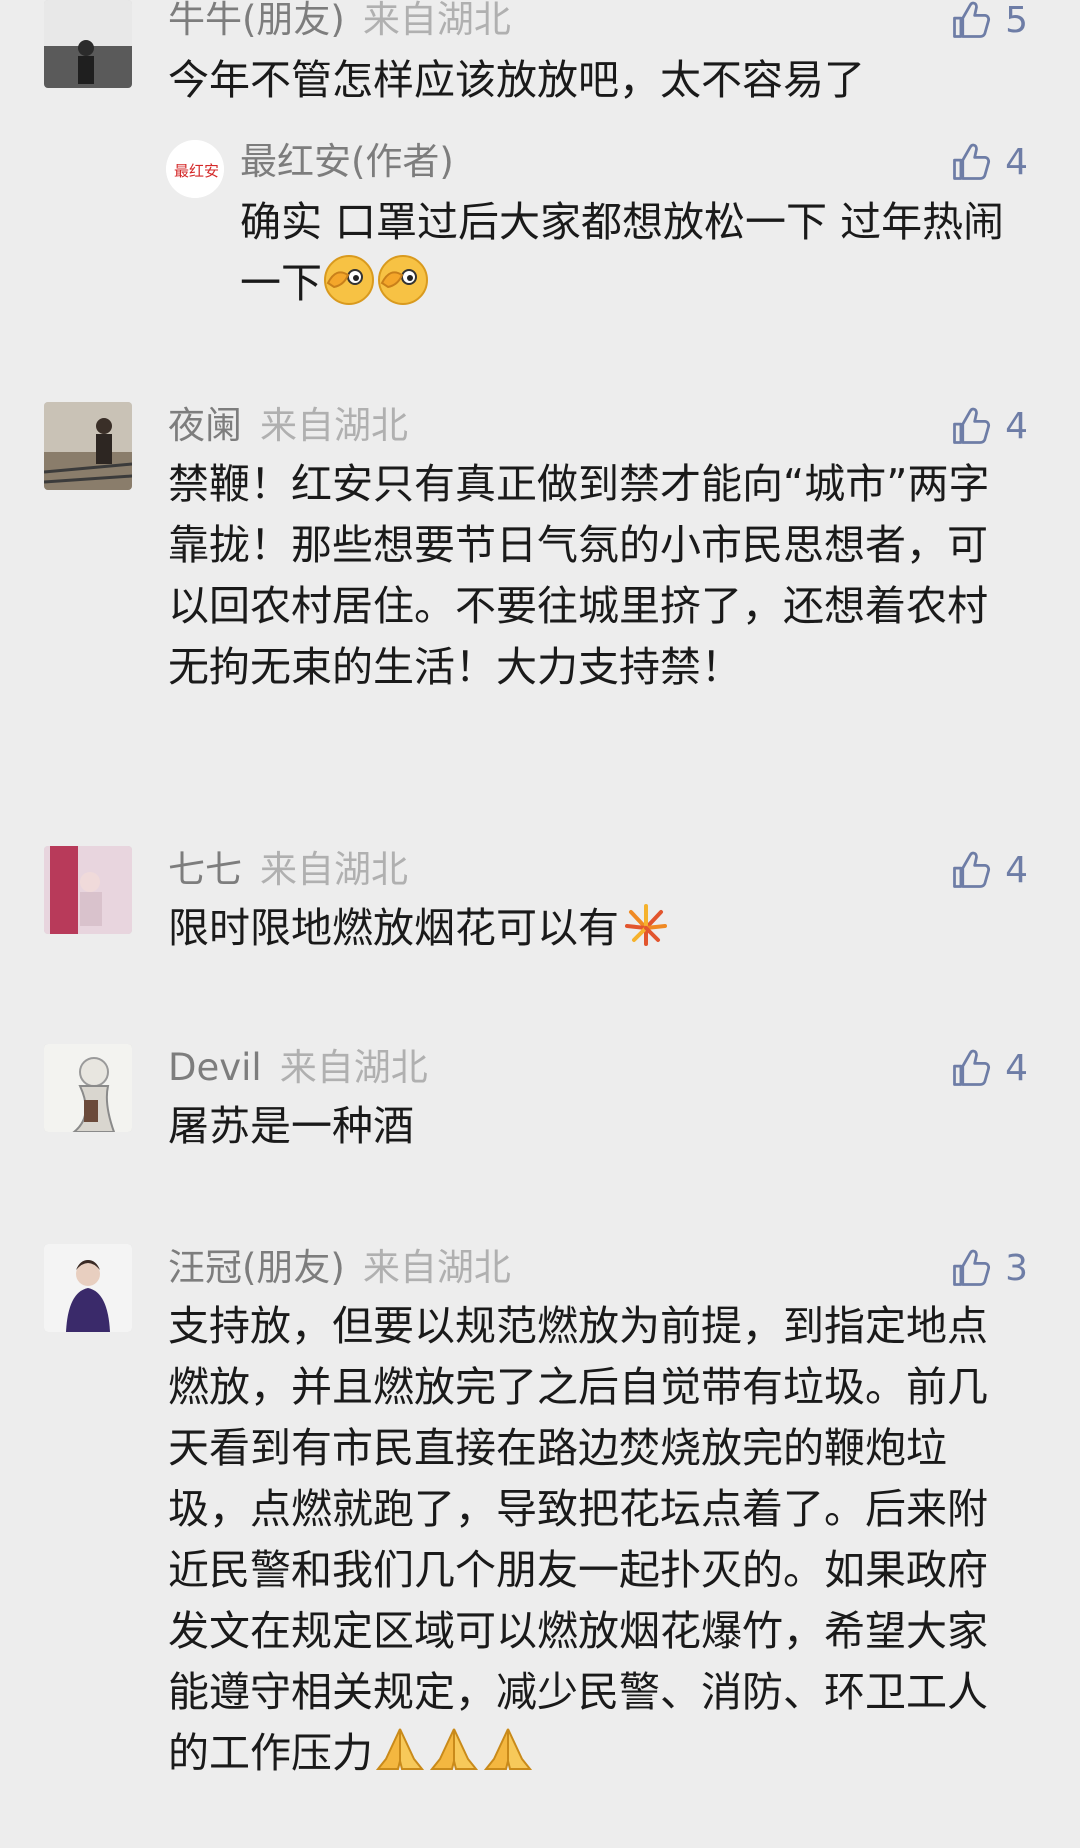 This screenshot has height=1848, width=1080. I want to click on author-avatar: 最红安, so click(195, 169).